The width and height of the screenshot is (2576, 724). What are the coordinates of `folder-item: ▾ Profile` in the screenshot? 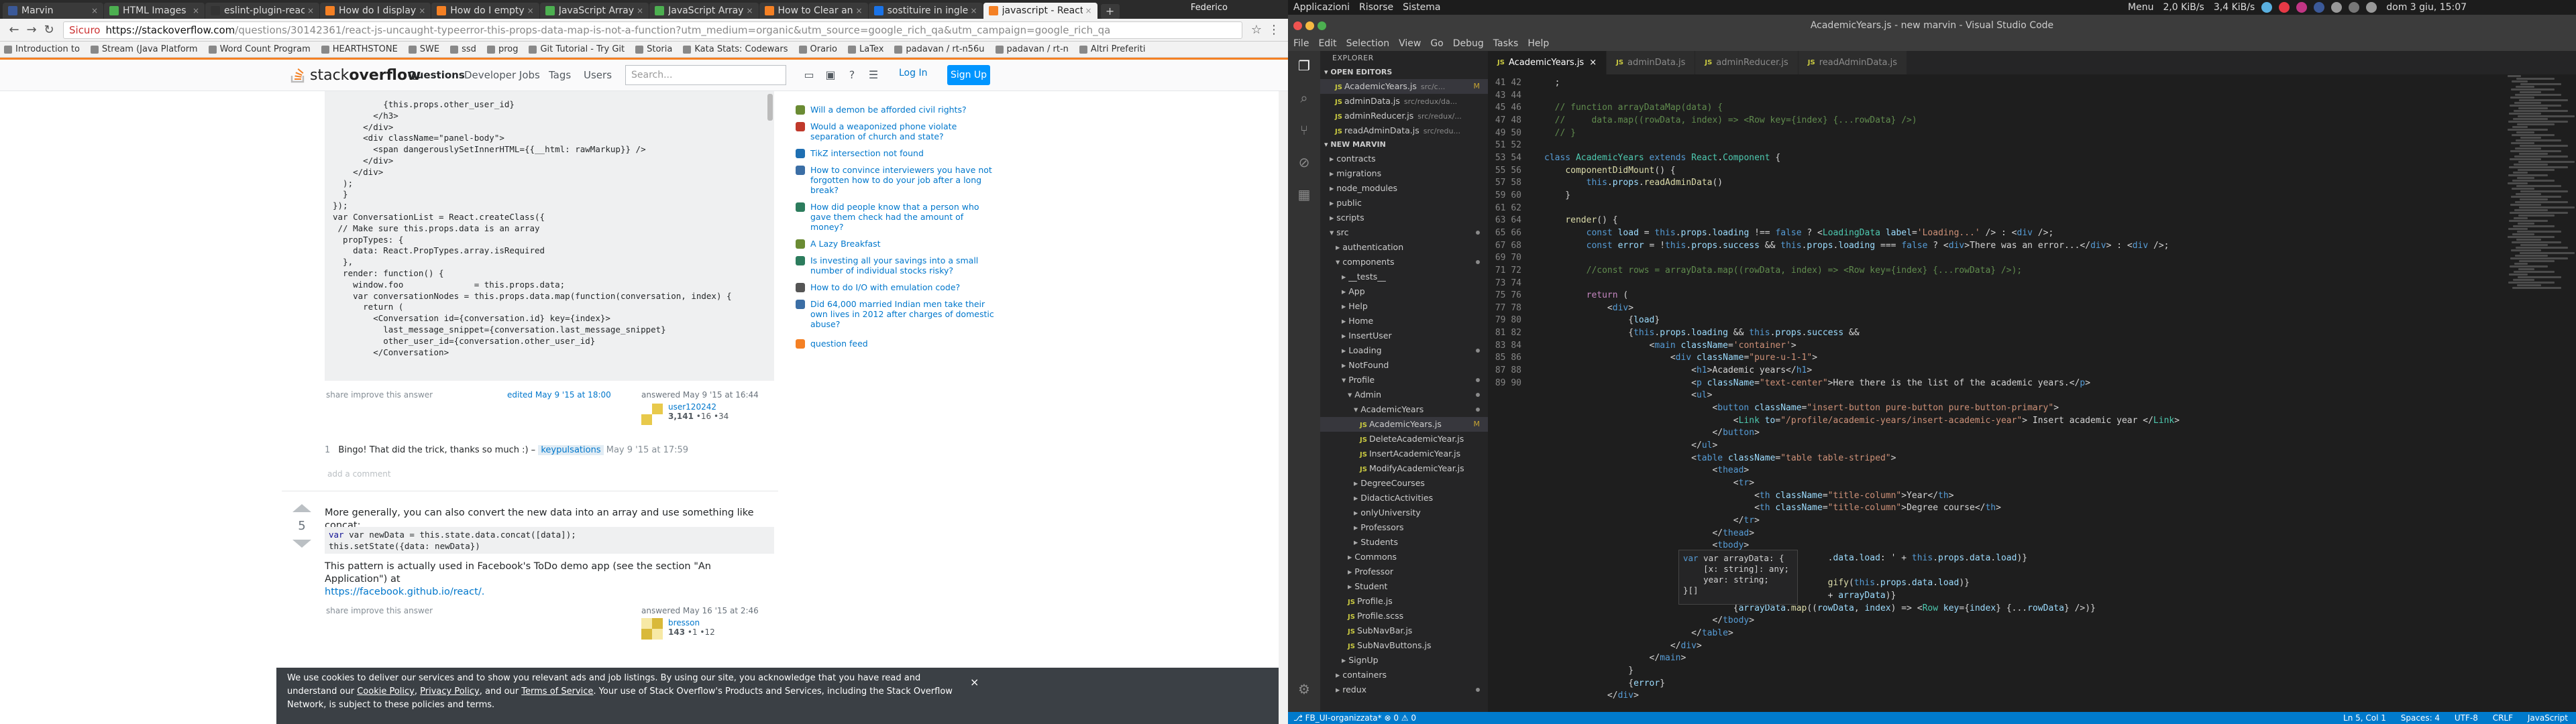 It's located at (1404, 380).